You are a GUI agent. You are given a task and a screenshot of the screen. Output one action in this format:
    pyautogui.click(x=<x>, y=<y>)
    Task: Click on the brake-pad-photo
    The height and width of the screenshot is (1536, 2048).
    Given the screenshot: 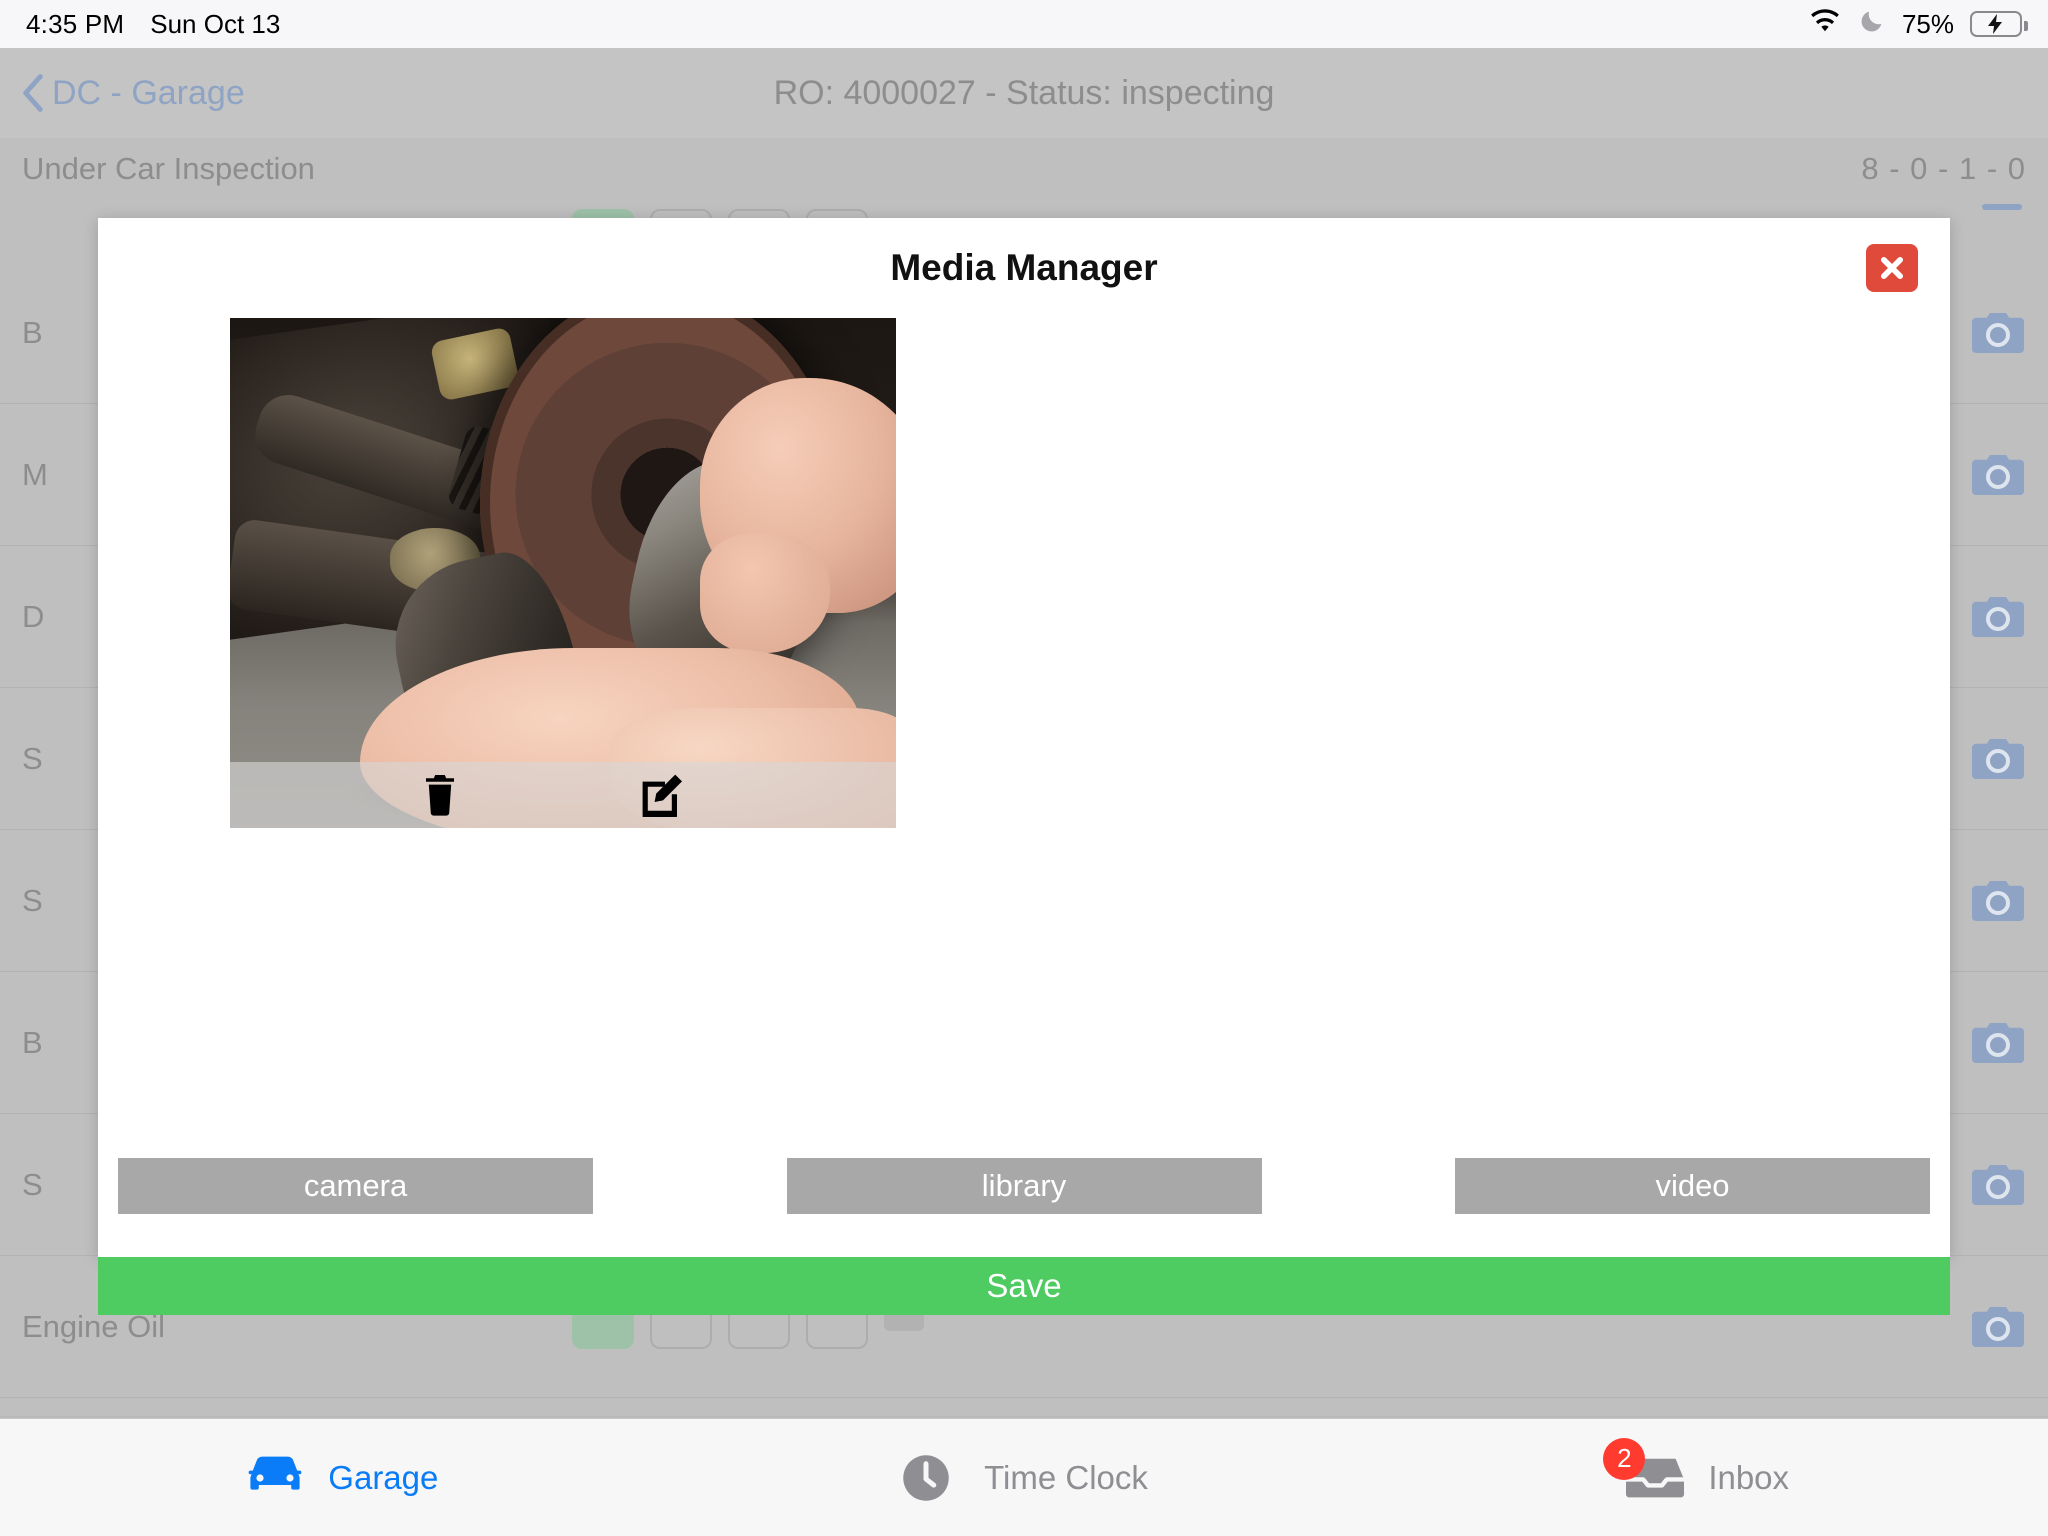 What is the action you would take?
    pyautogui.click(x=563, y=573)
    